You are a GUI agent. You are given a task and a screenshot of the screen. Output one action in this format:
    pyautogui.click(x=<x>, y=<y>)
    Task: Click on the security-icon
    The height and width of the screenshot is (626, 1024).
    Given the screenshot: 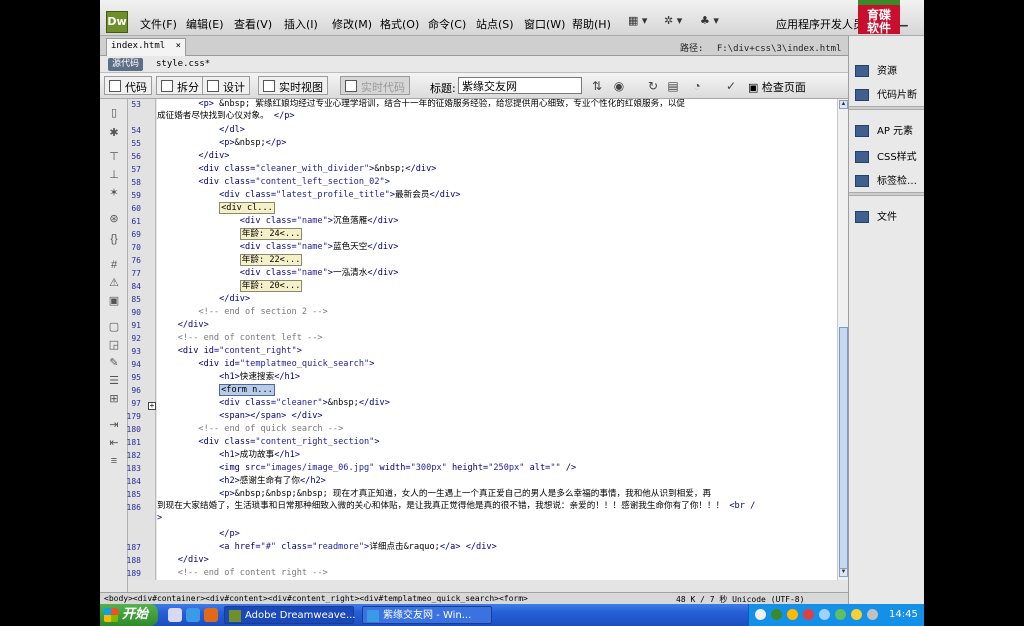 What is the action you would take?
    pyautogui.click(x=792, y=614)
    